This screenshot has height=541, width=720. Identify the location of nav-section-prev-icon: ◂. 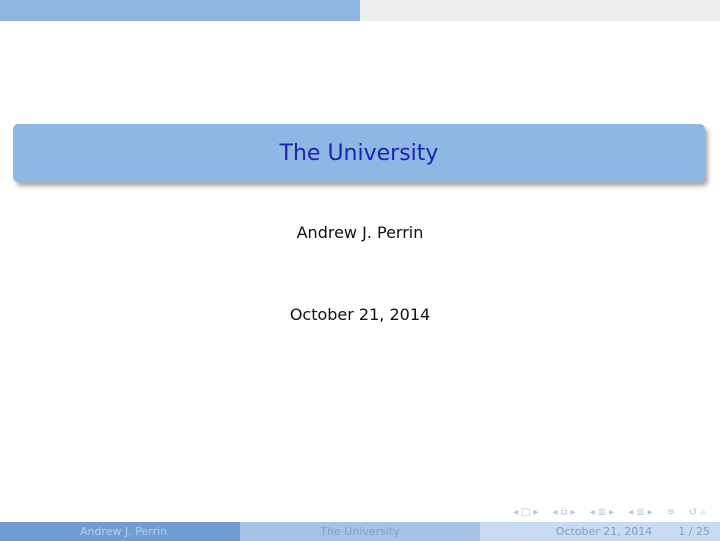
(592, 512).